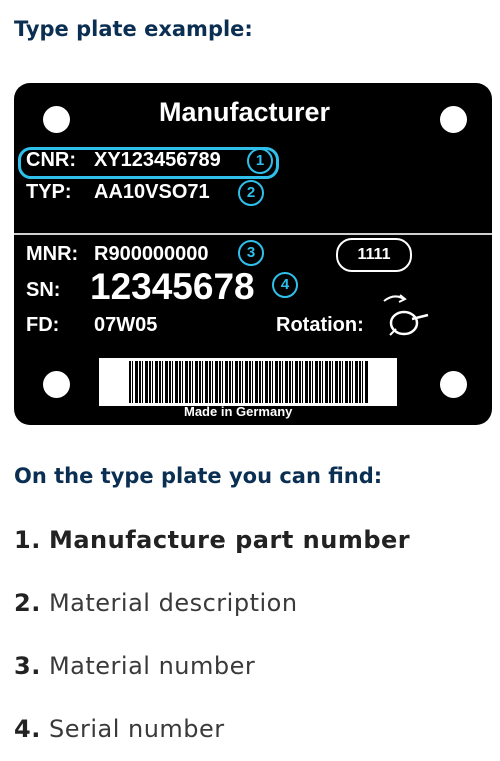 The width and height of the screenshot is (500, 761). I want to click on mounting-hole-top-right, so click(453, 119).